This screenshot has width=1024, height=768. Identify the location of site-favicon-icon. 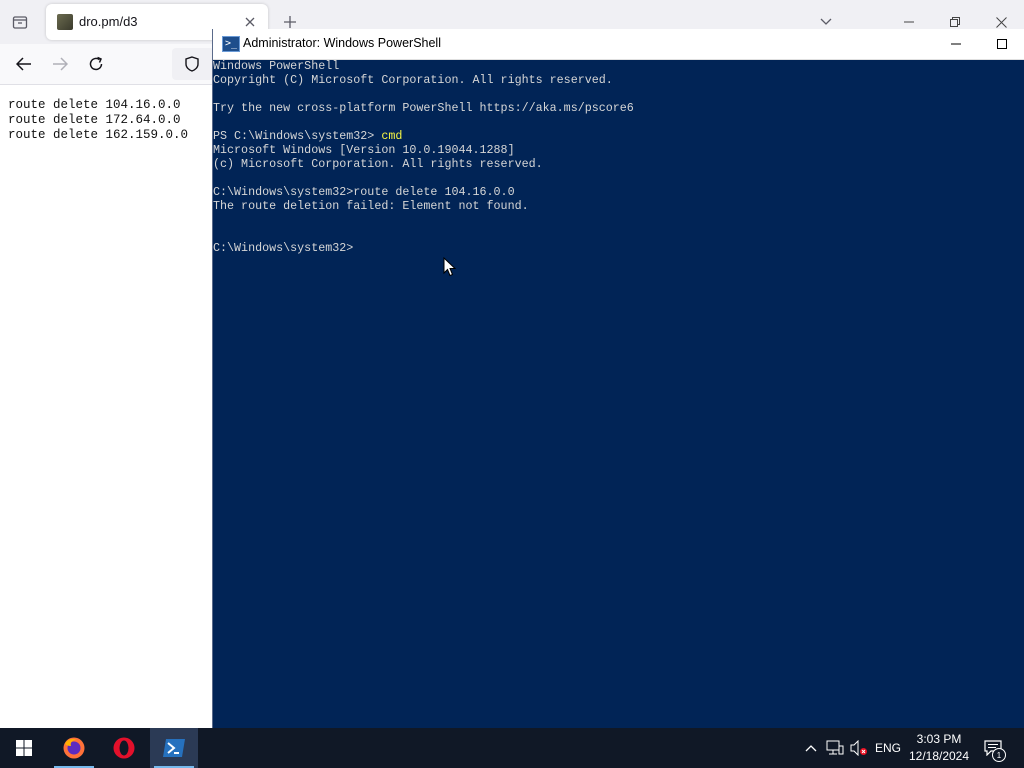
(65, 22).